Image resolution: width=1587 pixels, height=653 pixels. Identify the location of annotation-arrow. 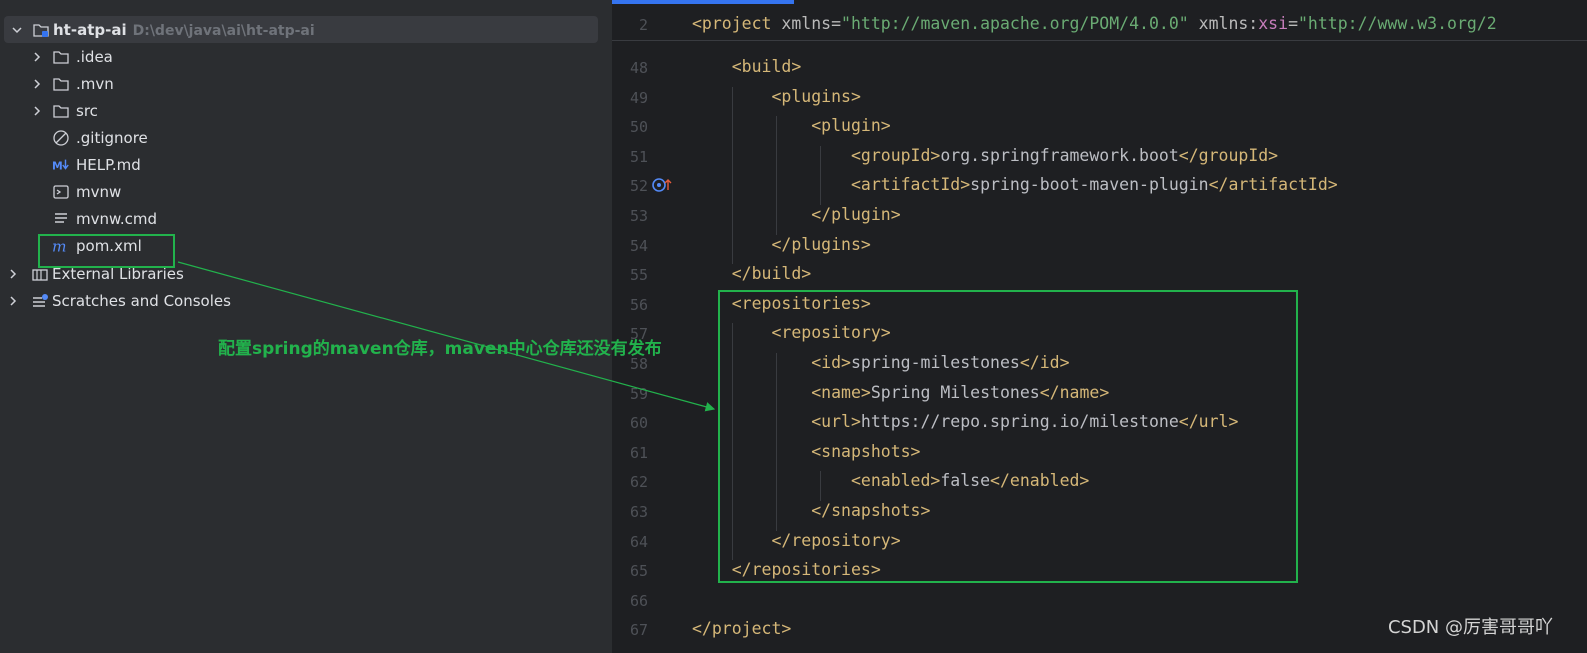
(446, 336).